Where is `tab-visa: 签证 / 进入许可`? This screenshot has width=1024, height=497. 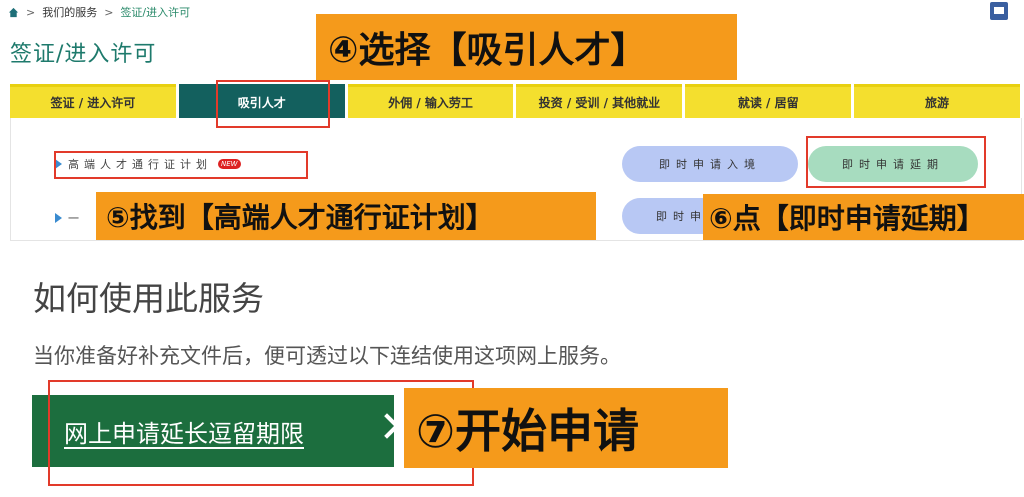
tab-visa: 签证 / 进入许可 is located at coordinates (93, 101).